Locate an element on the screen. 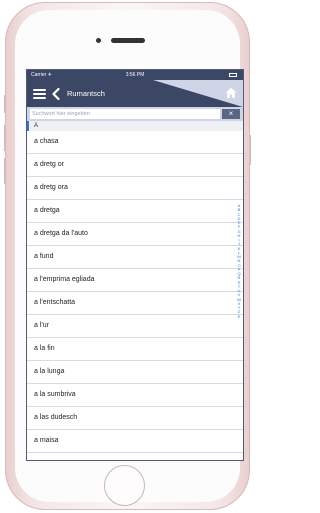  list-item: a dretga da l'auto is located at coordinates (135, 234).